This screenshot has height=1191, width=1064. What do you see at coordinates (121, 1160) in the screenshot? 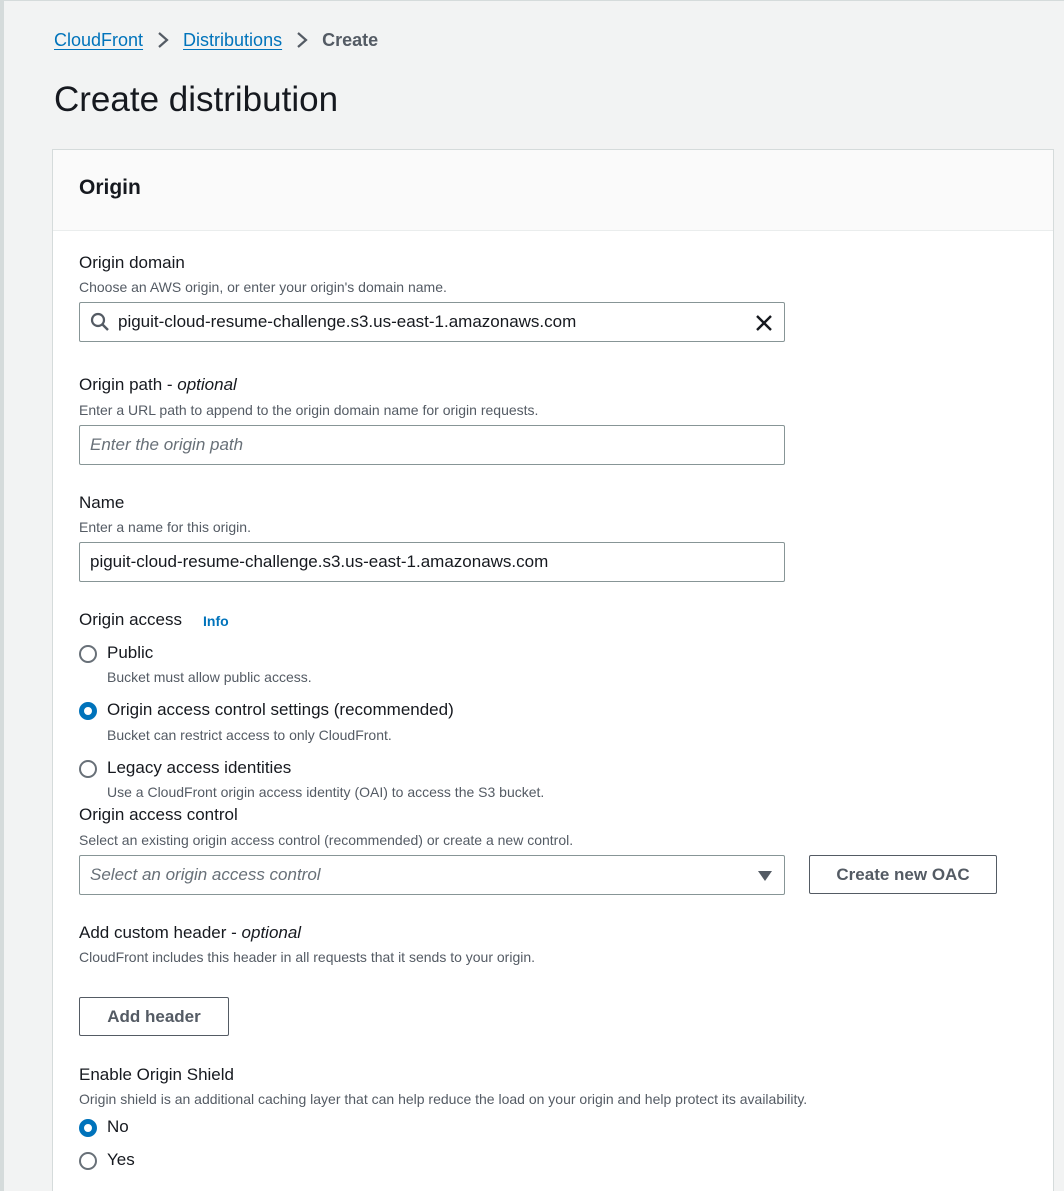
I see `origin-shield-yes-label: Yes` at bounding box center [121, 1160].